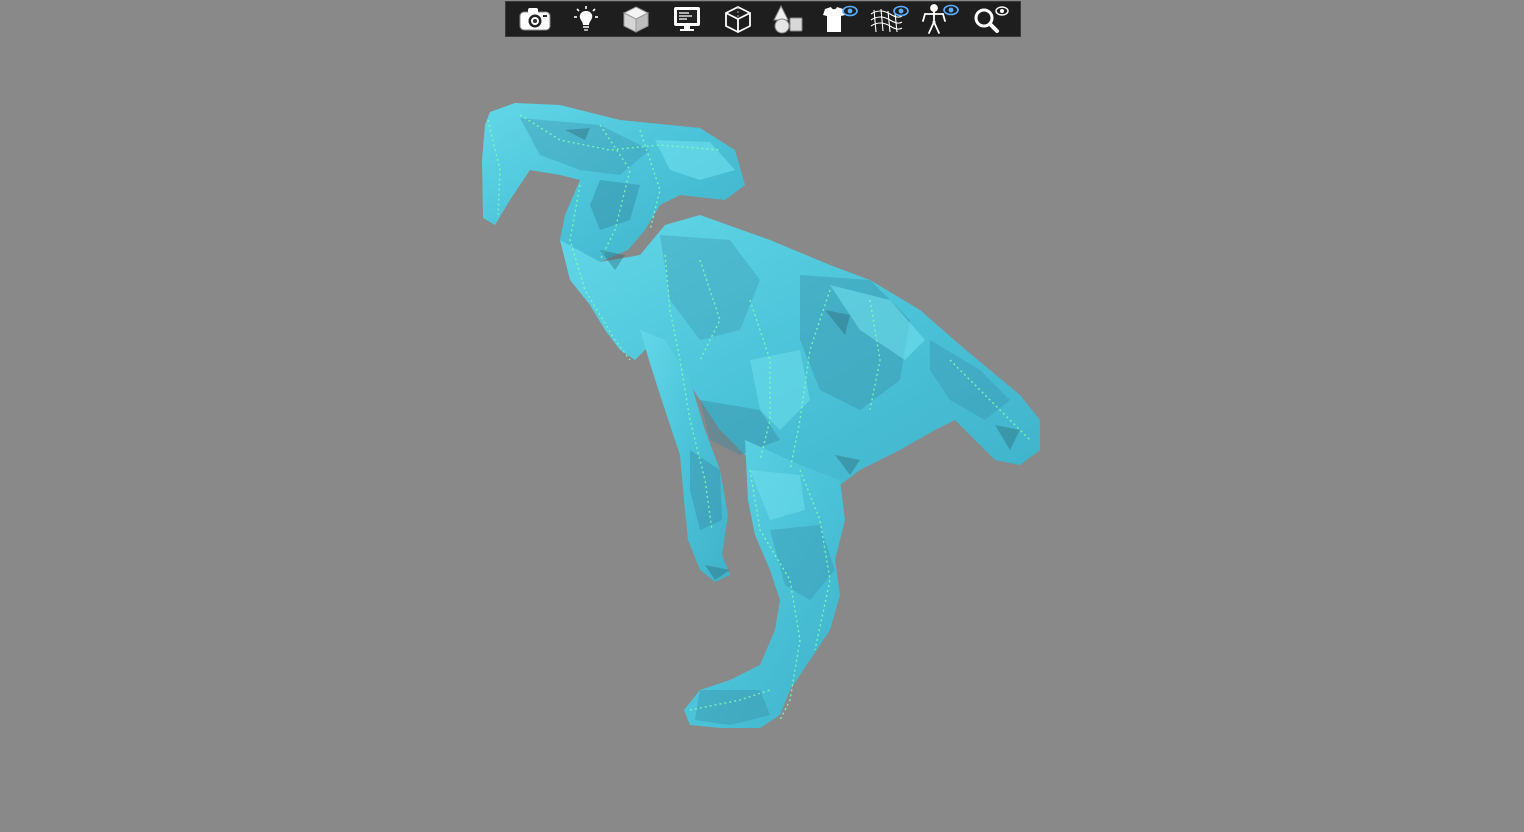 This screenshot has height=832, width=1524. I want to click on magnifier-eye-icon, so click(991, 19).